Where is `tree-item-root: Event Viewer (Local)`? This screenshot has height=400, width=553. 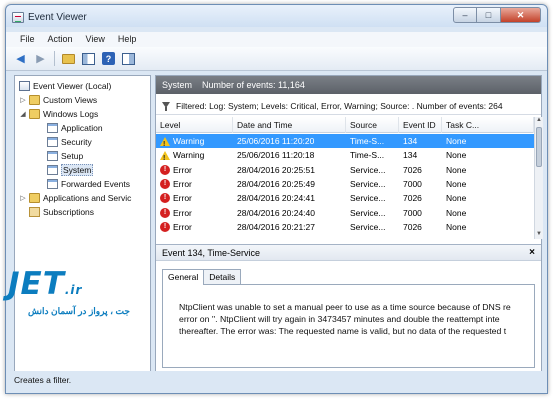
tree-item-root: Event Viewer (Local) is located at coordinates (65, 85).